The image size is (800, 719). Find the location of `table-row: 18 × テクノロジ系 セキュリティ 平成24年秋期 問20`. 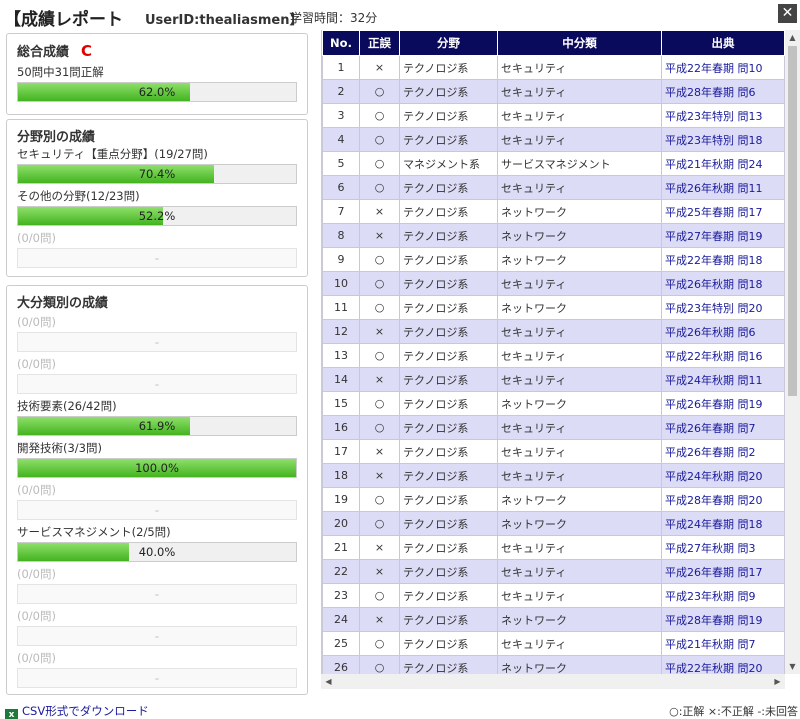

table-row: 18 × テクノロジ系 セキュリティ 平成24年秋期 問20 is located at coordinates (553, 475).